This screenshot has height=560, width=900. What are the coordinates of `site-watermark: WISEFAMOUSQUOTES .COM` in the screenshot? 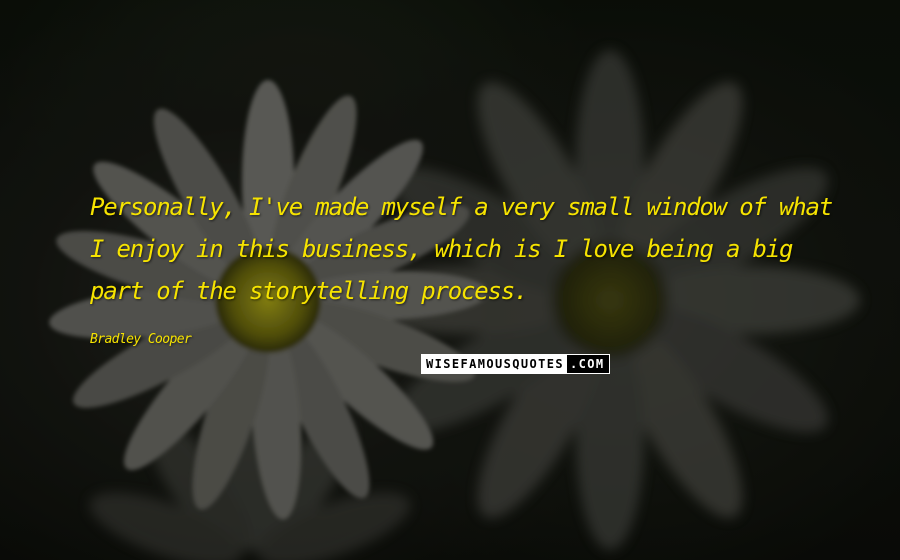 It's located at (515, 364).